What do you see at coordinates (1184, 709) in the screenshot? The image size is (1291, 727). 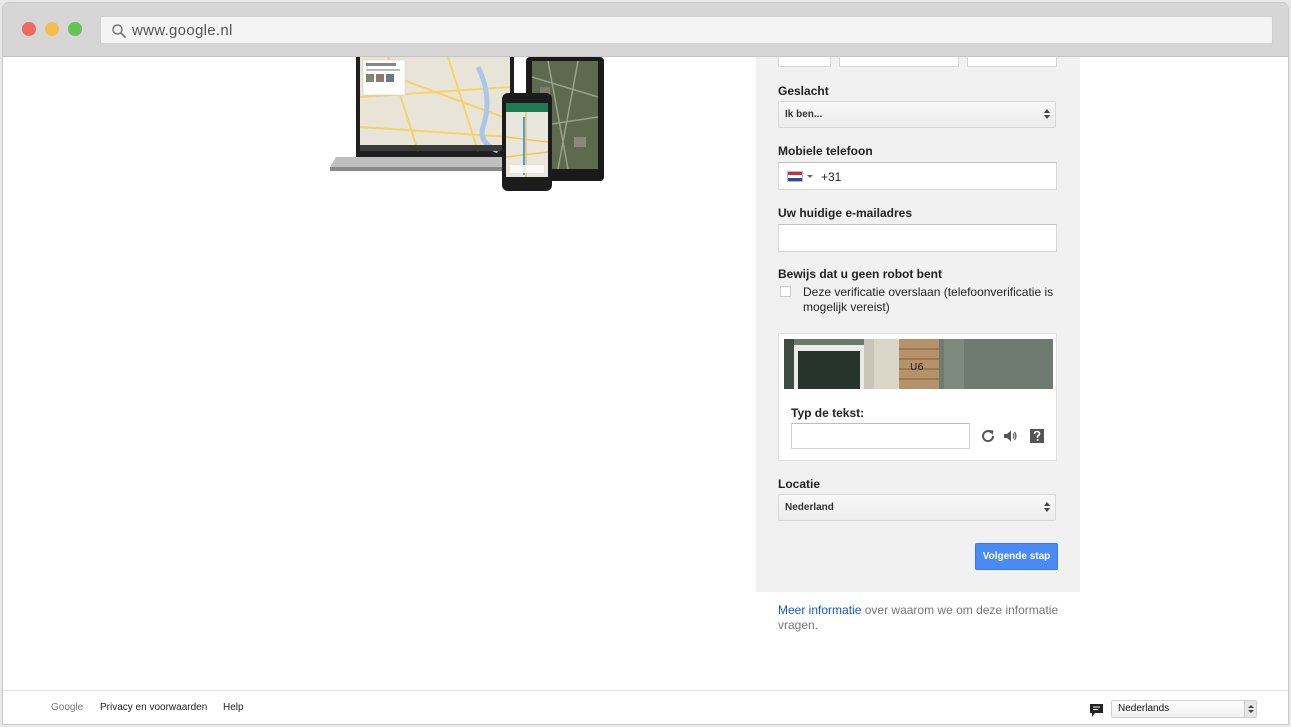 I see `language-select: Nederlands` at bounding box center [1184, 709].